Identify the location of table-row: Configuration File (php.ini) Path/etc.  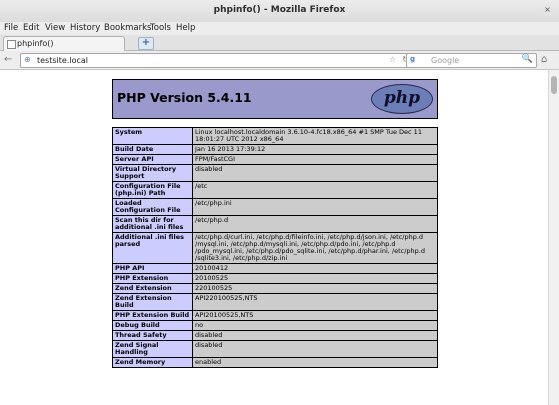
(275, 190).